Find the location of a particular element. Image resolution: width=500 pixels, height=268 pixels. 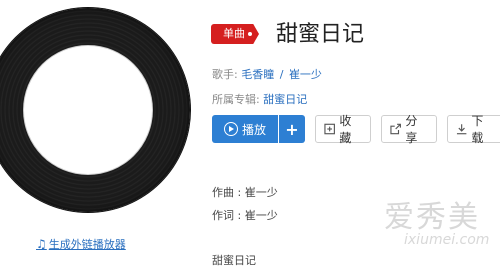

song-title: 甜蜜日记 is located at coordinates (320, 34).